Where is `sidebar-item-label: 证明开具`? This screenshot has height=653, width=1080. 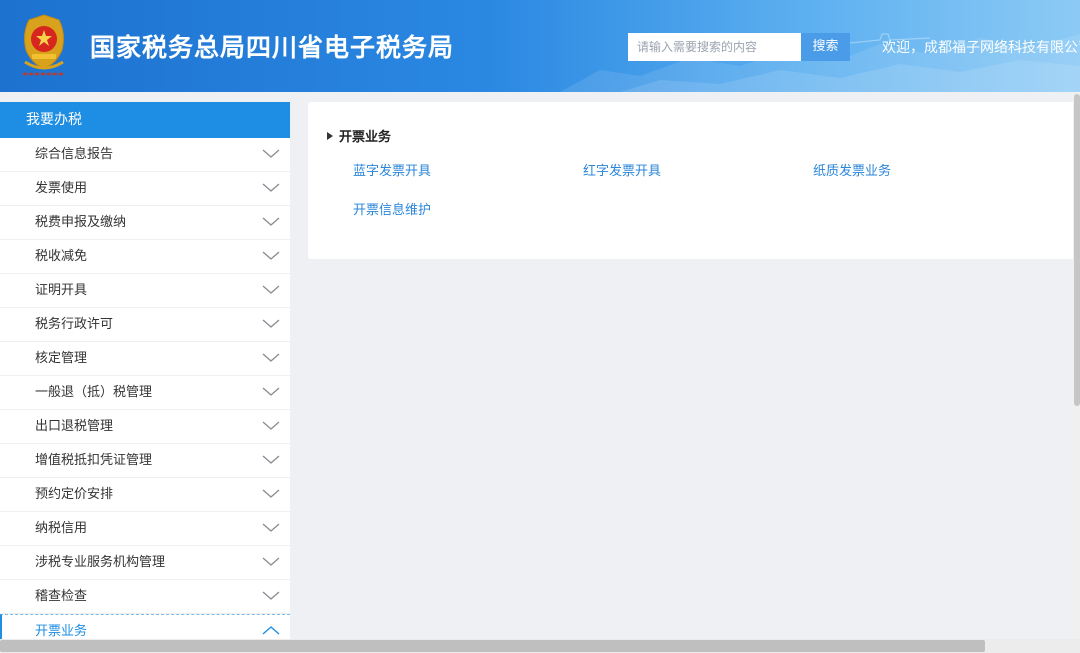 sidebar-item-label: 证明开具 is located at coordinates (61, 290).